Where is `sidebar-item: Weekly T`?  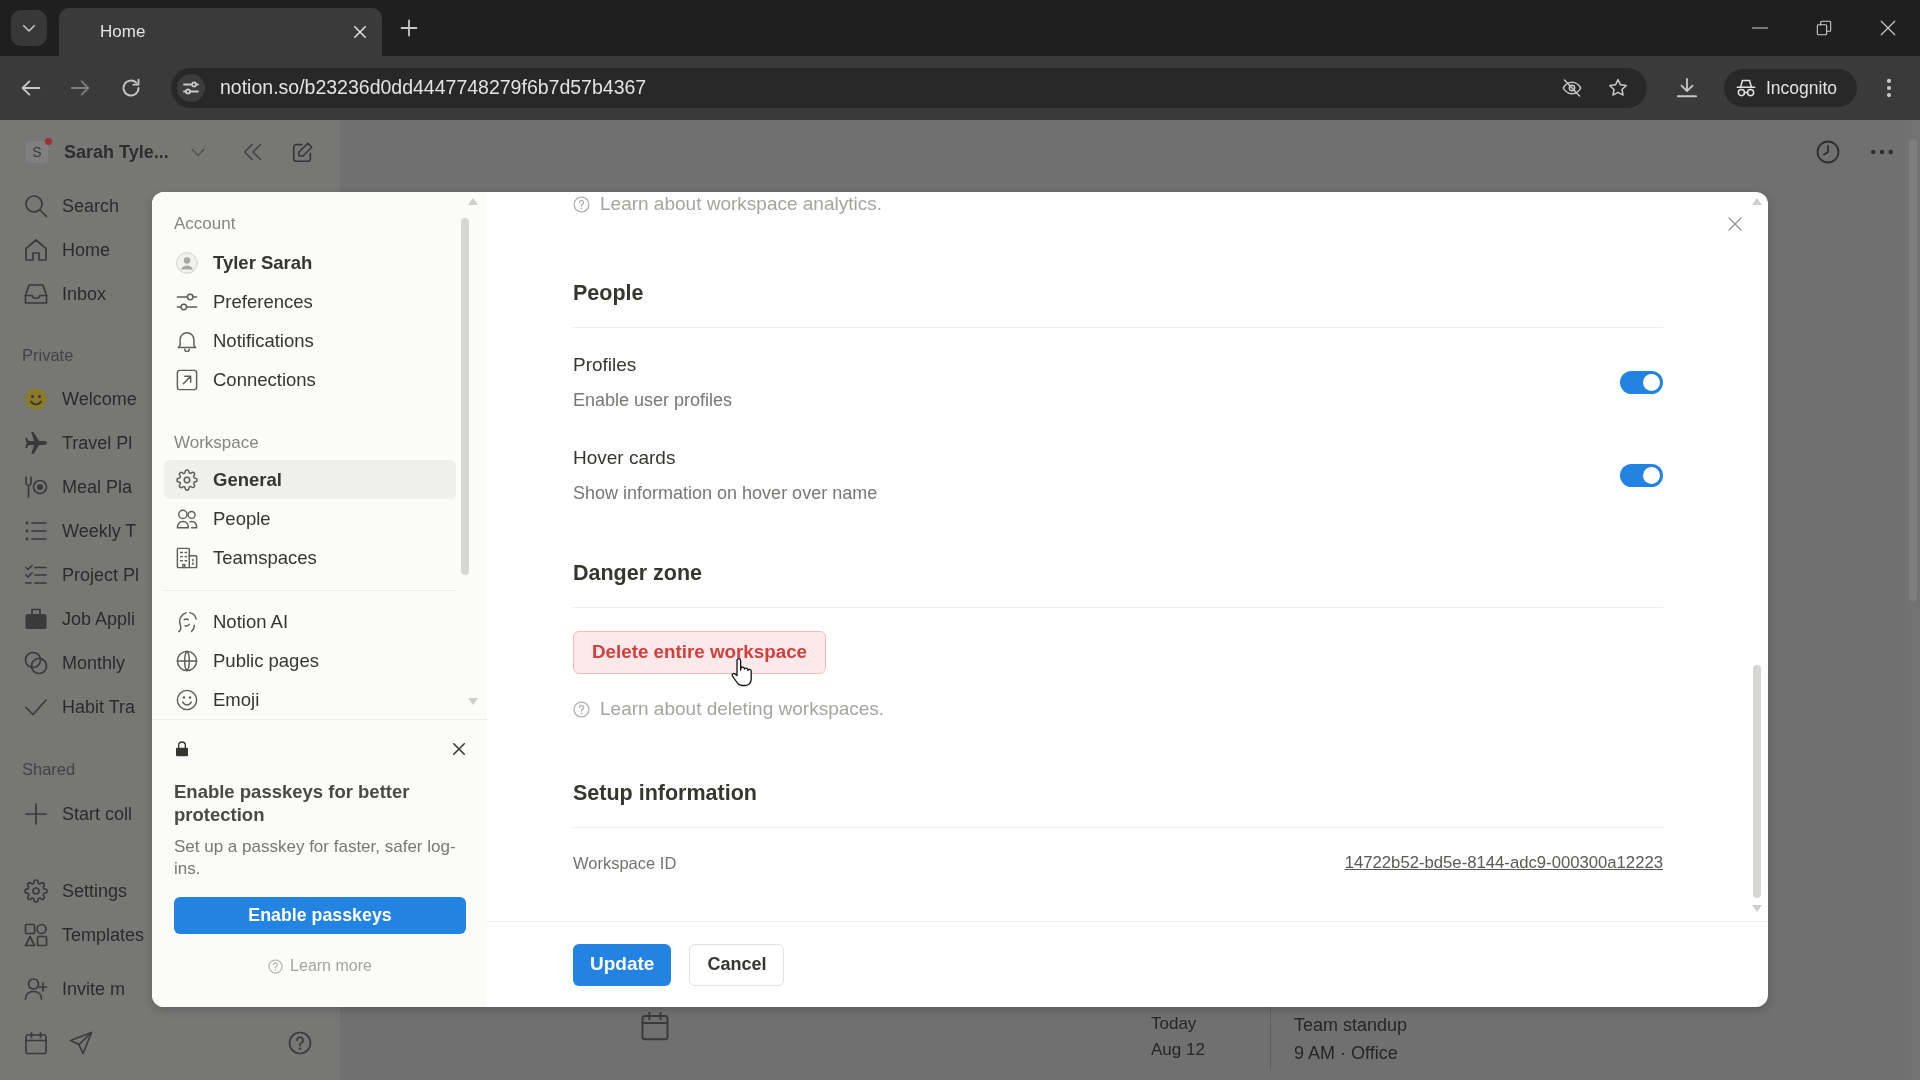 sidebar-item: Weekly T is located at coordinates (68, 531).